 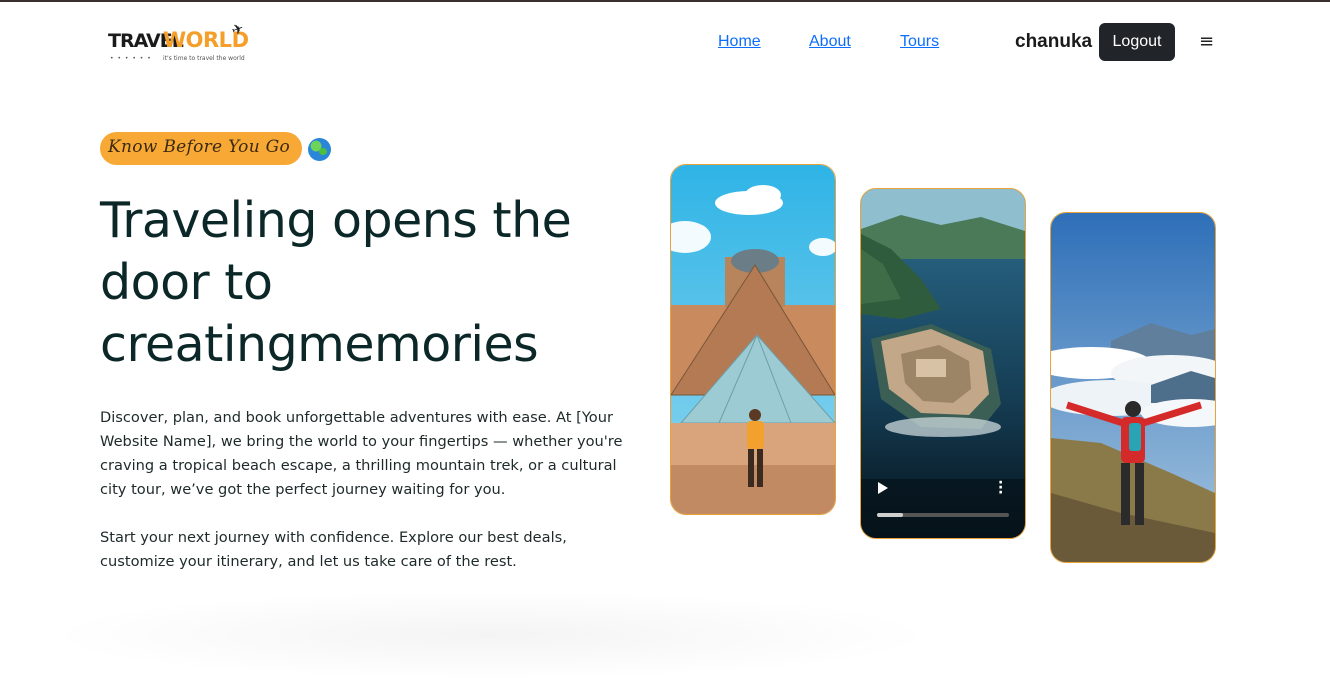 I want to click on subtitle-badge: Know Before You Go, so click(x=201, y=148).